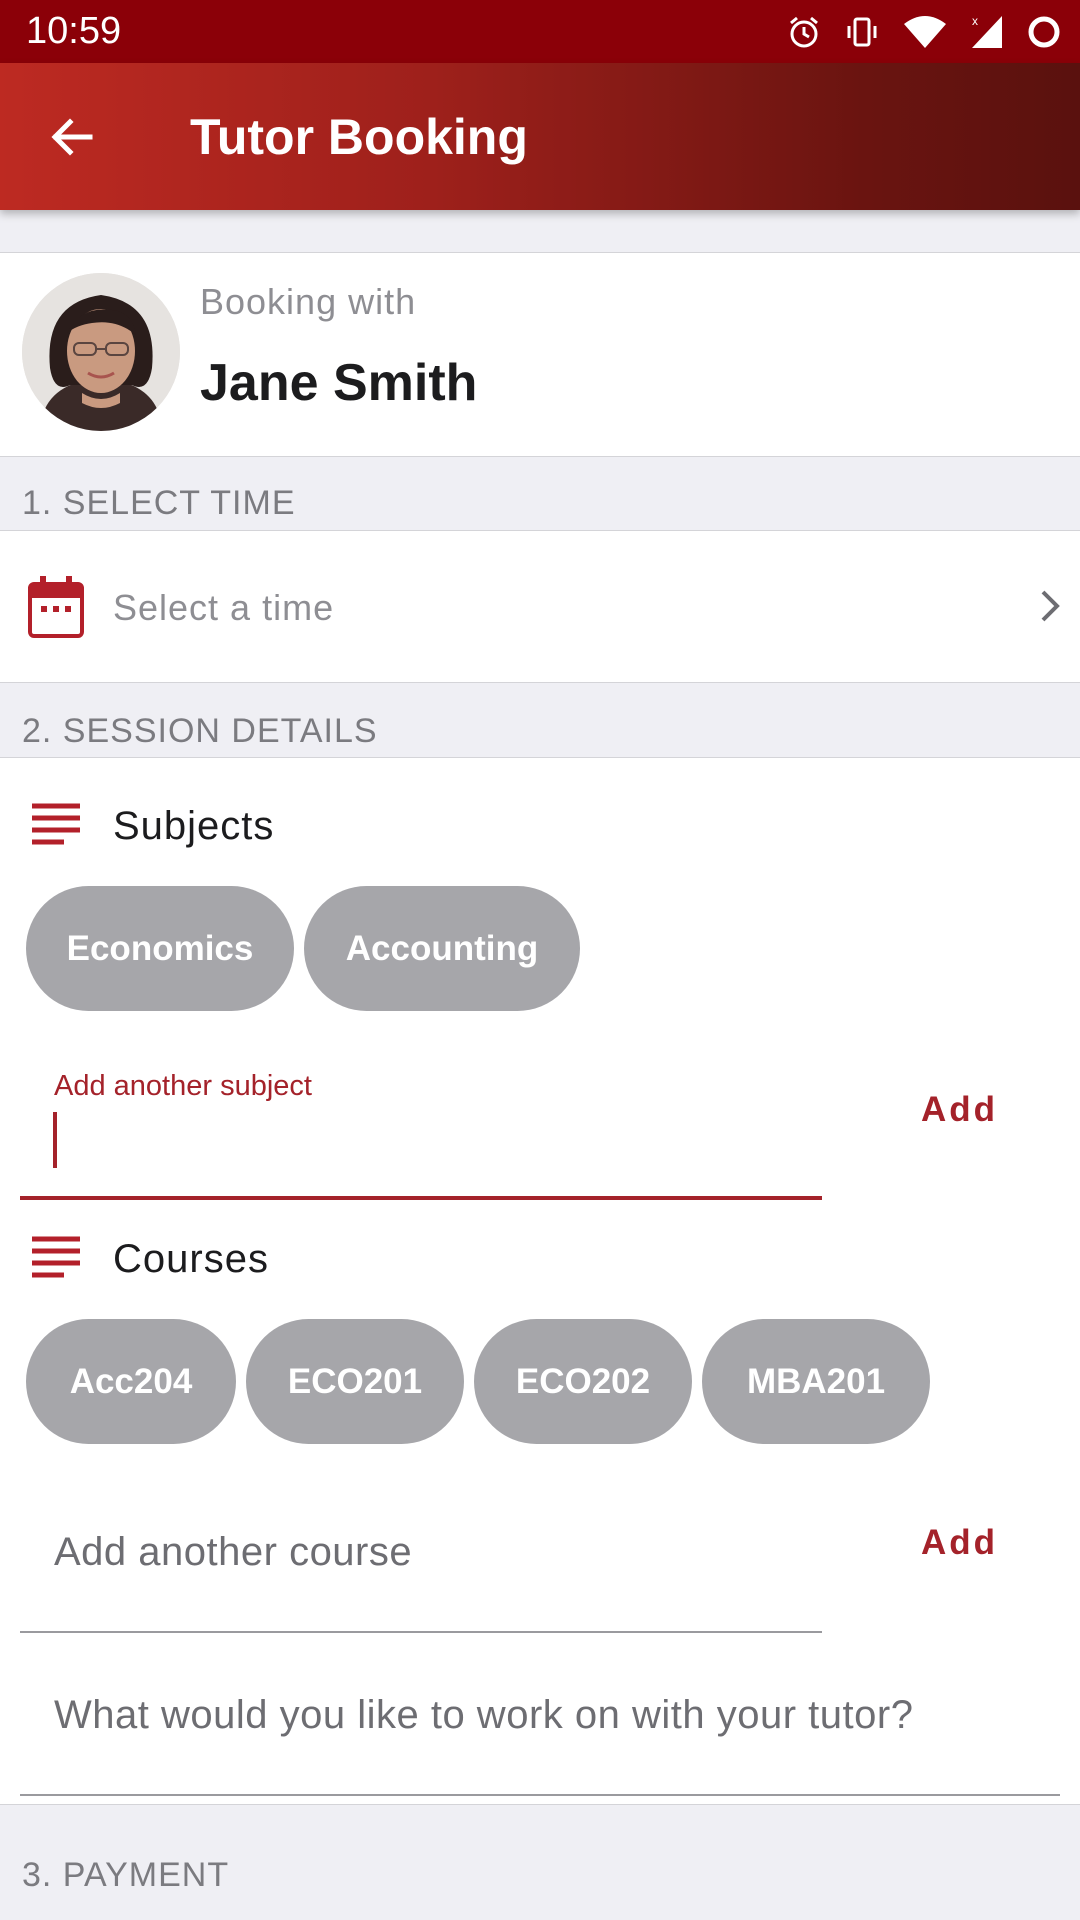 This screenshot has height=1920, width=1080. I want to click on back-button, so click(72, 137).